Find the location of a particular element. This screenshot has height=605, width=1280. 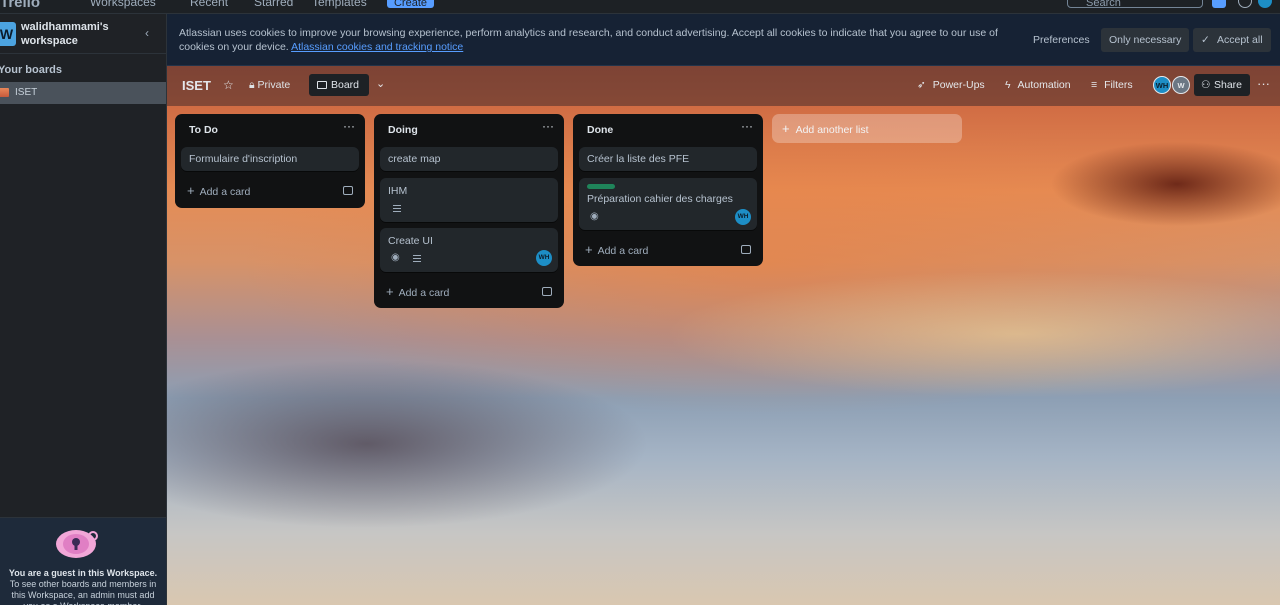

card: Formulaire d'inscription is located at coordinates (270, 159).